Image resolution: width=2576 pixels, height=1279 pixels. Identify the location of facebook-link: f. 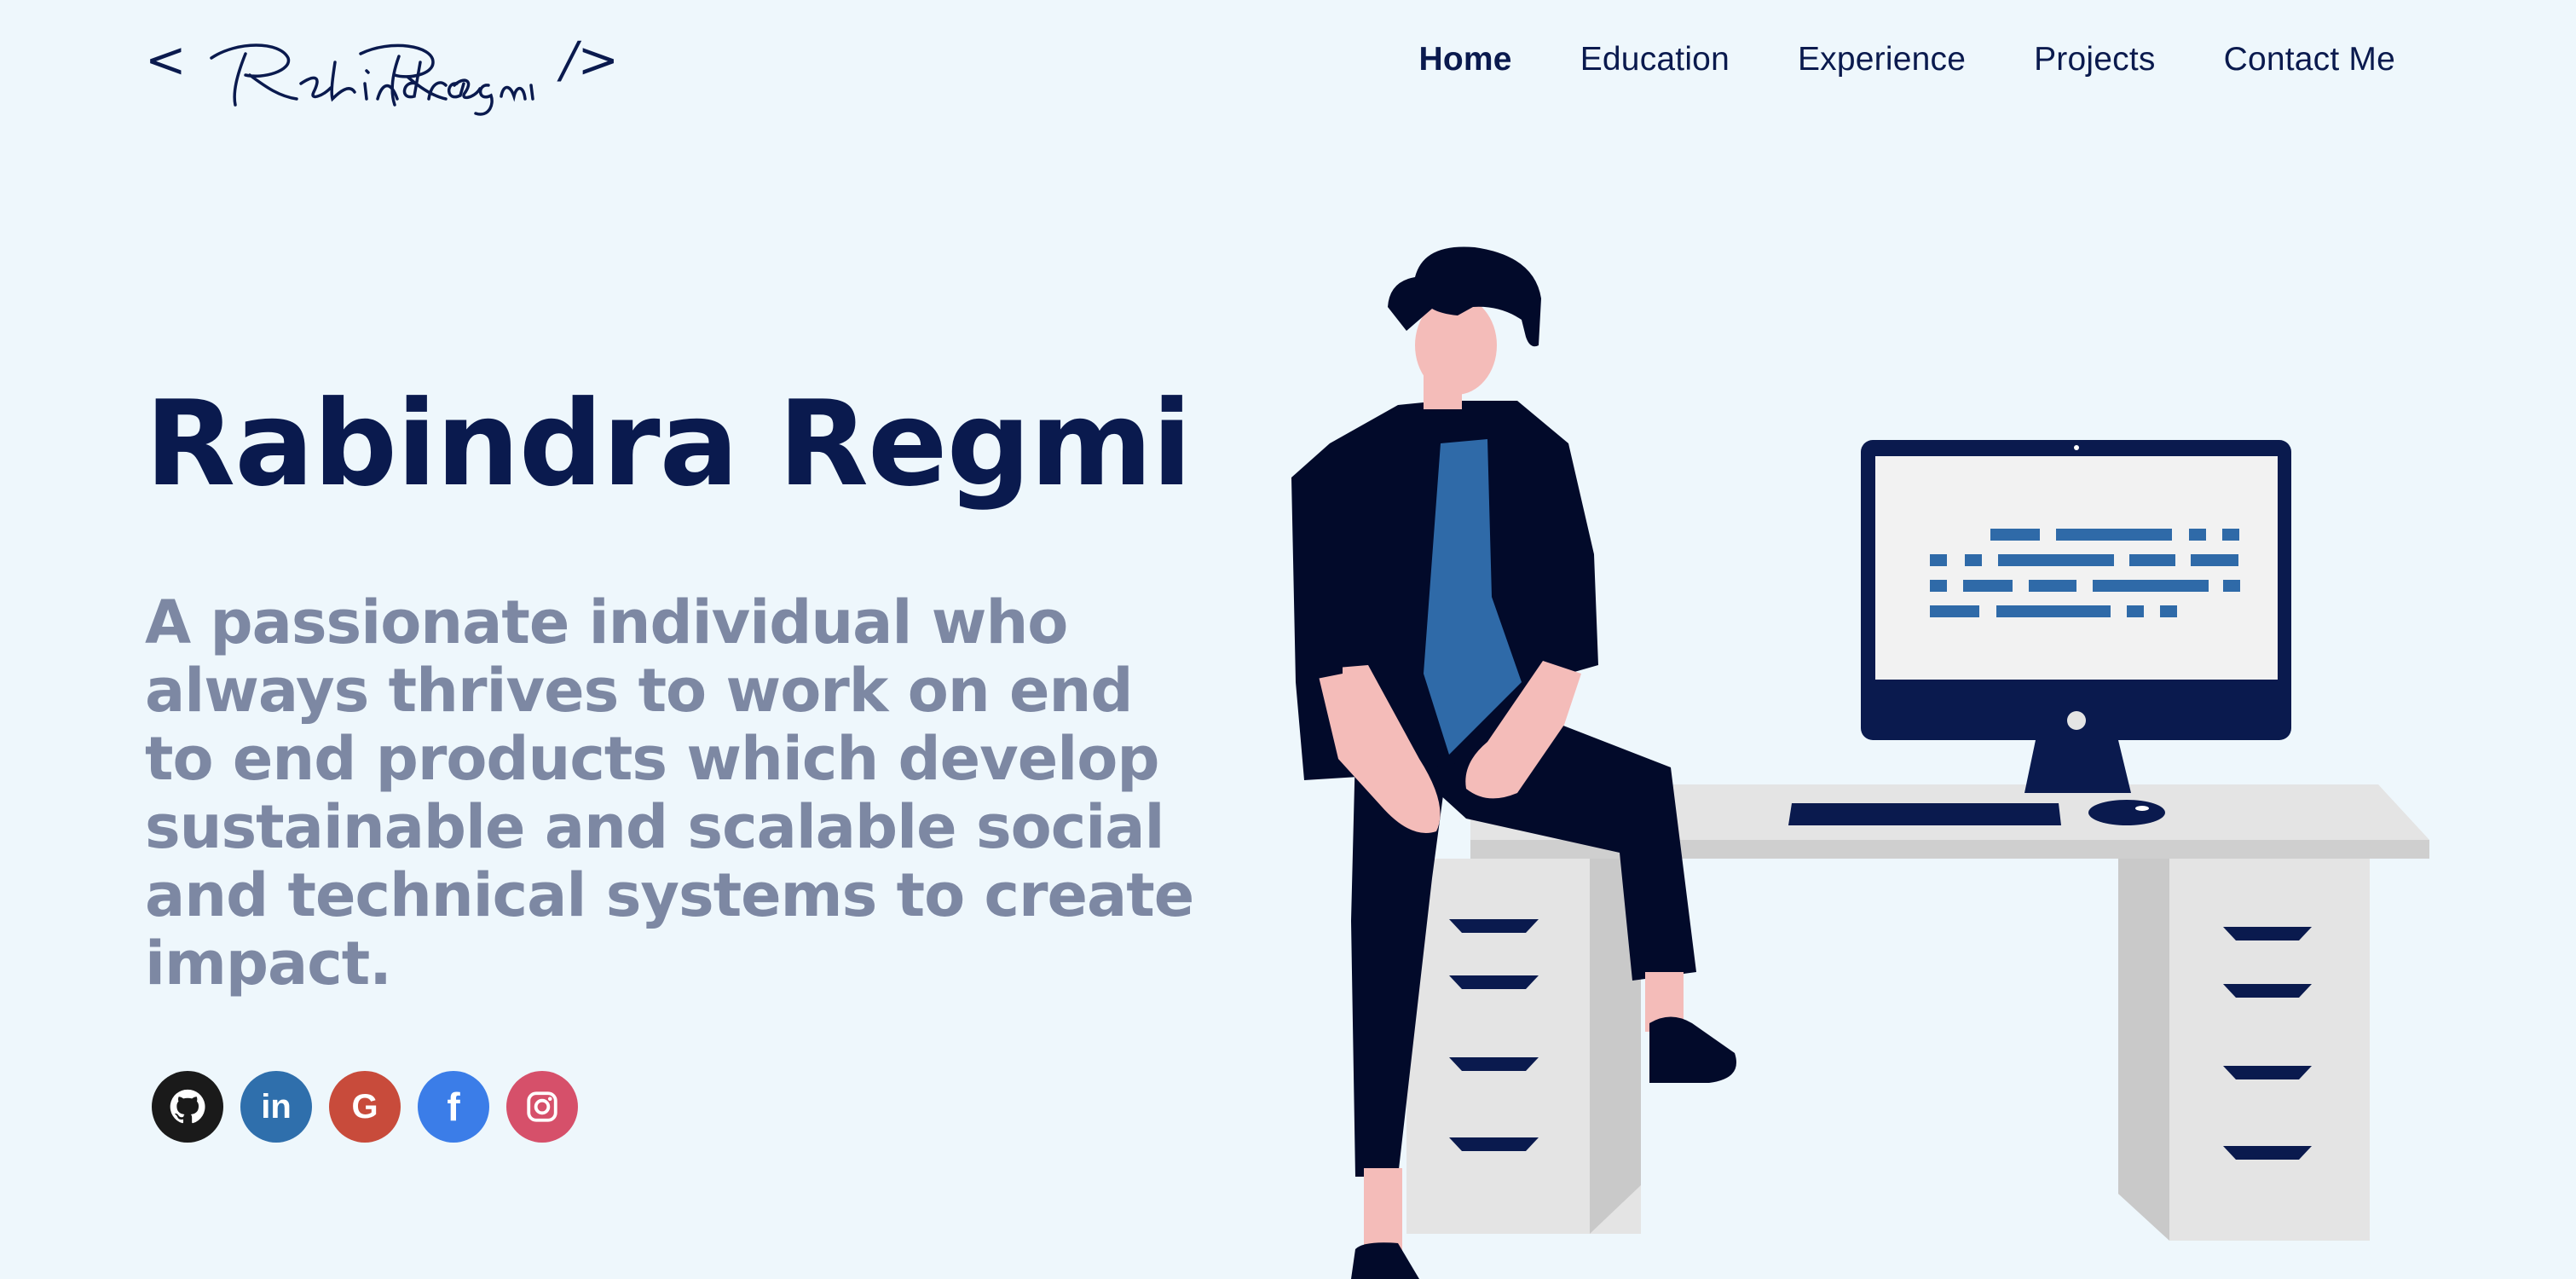
(453, 1107).